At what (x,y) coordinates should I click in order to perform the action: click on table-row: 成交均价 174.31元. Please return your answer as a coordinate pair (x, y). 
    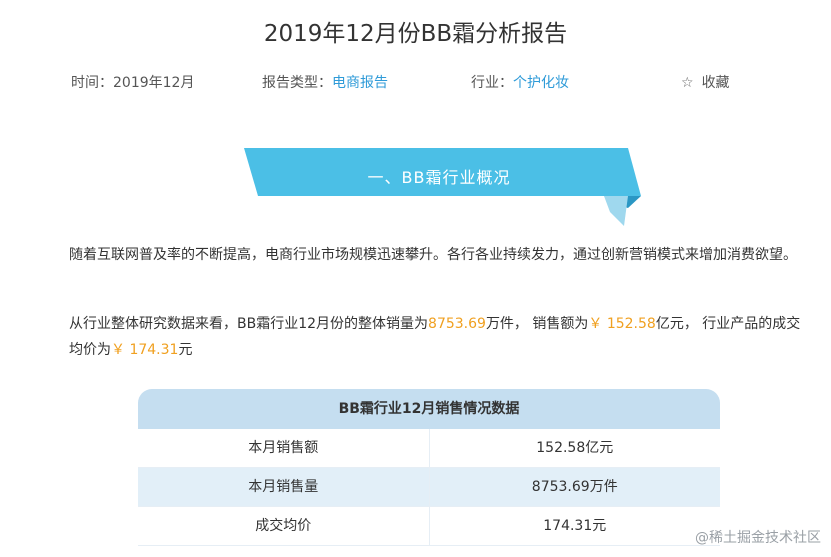
    Looking at the image, I should click on (429, 526).